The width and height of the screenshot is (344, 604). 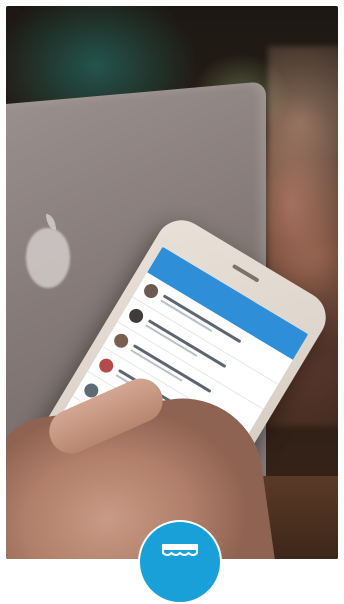 I want to click on laptop-logo-icon, so click(x=48, y=258).